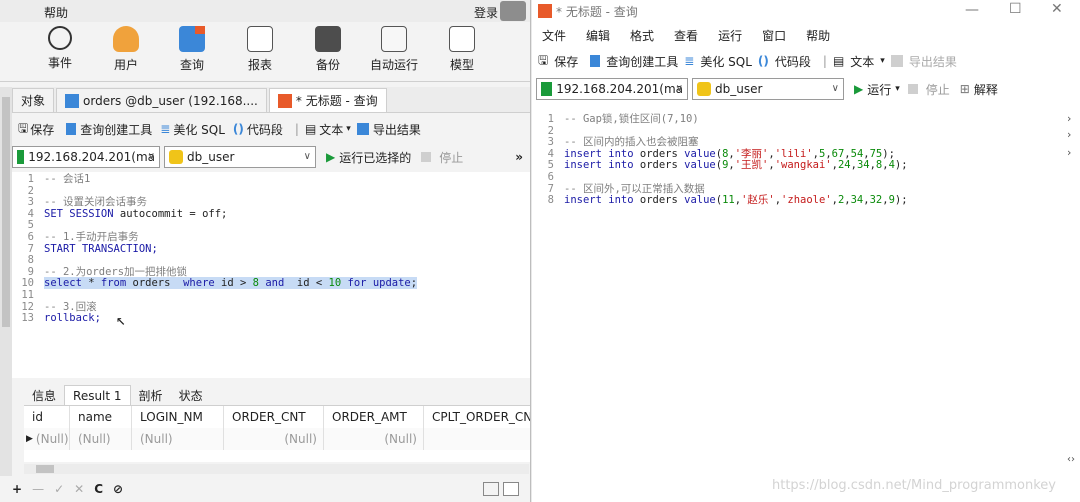 The height and width of the screenshot is (502, 1080). What do you see at coordinates (486, 12) in the screenshot?
I see `login-button: 登录` at bounding box center [486, 12].